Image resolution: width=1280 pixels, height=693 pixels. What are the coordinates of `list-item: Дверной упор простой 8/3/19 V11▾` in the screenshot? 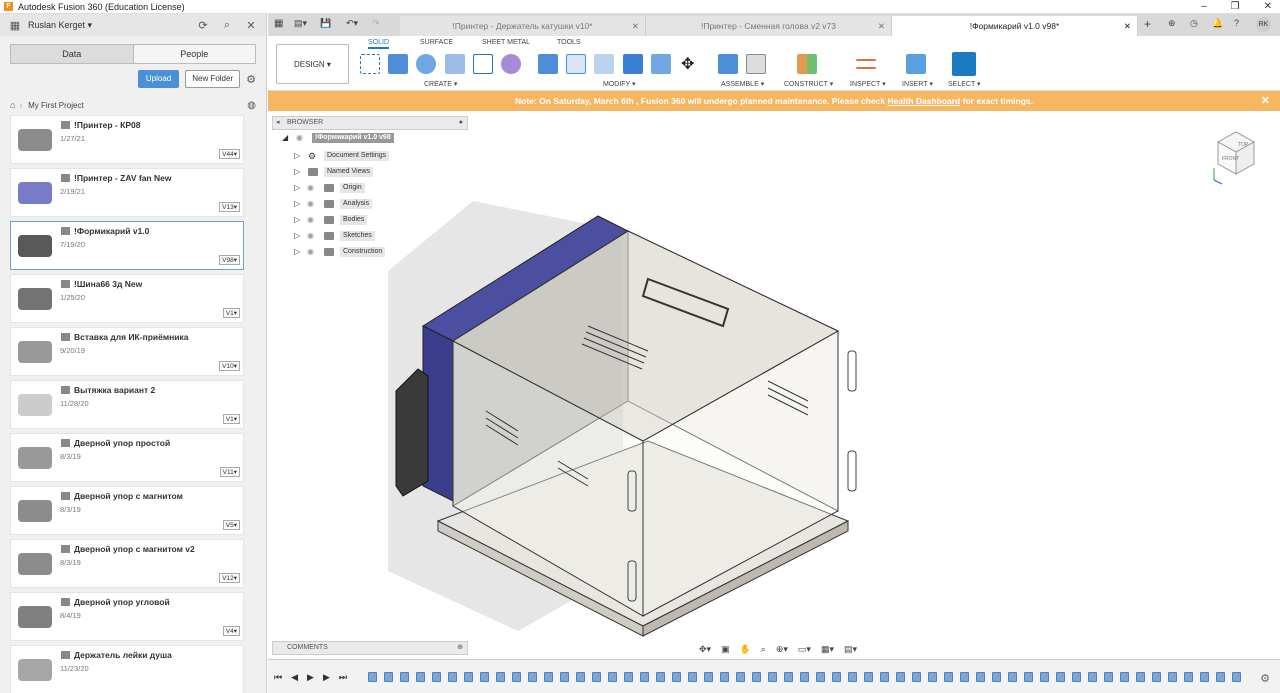 It's located at (127, 457).